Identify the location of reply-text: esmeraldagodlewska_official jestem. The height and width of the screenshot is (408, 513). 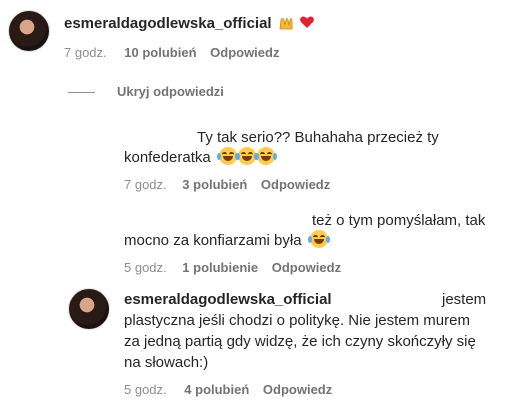
(309, 300).